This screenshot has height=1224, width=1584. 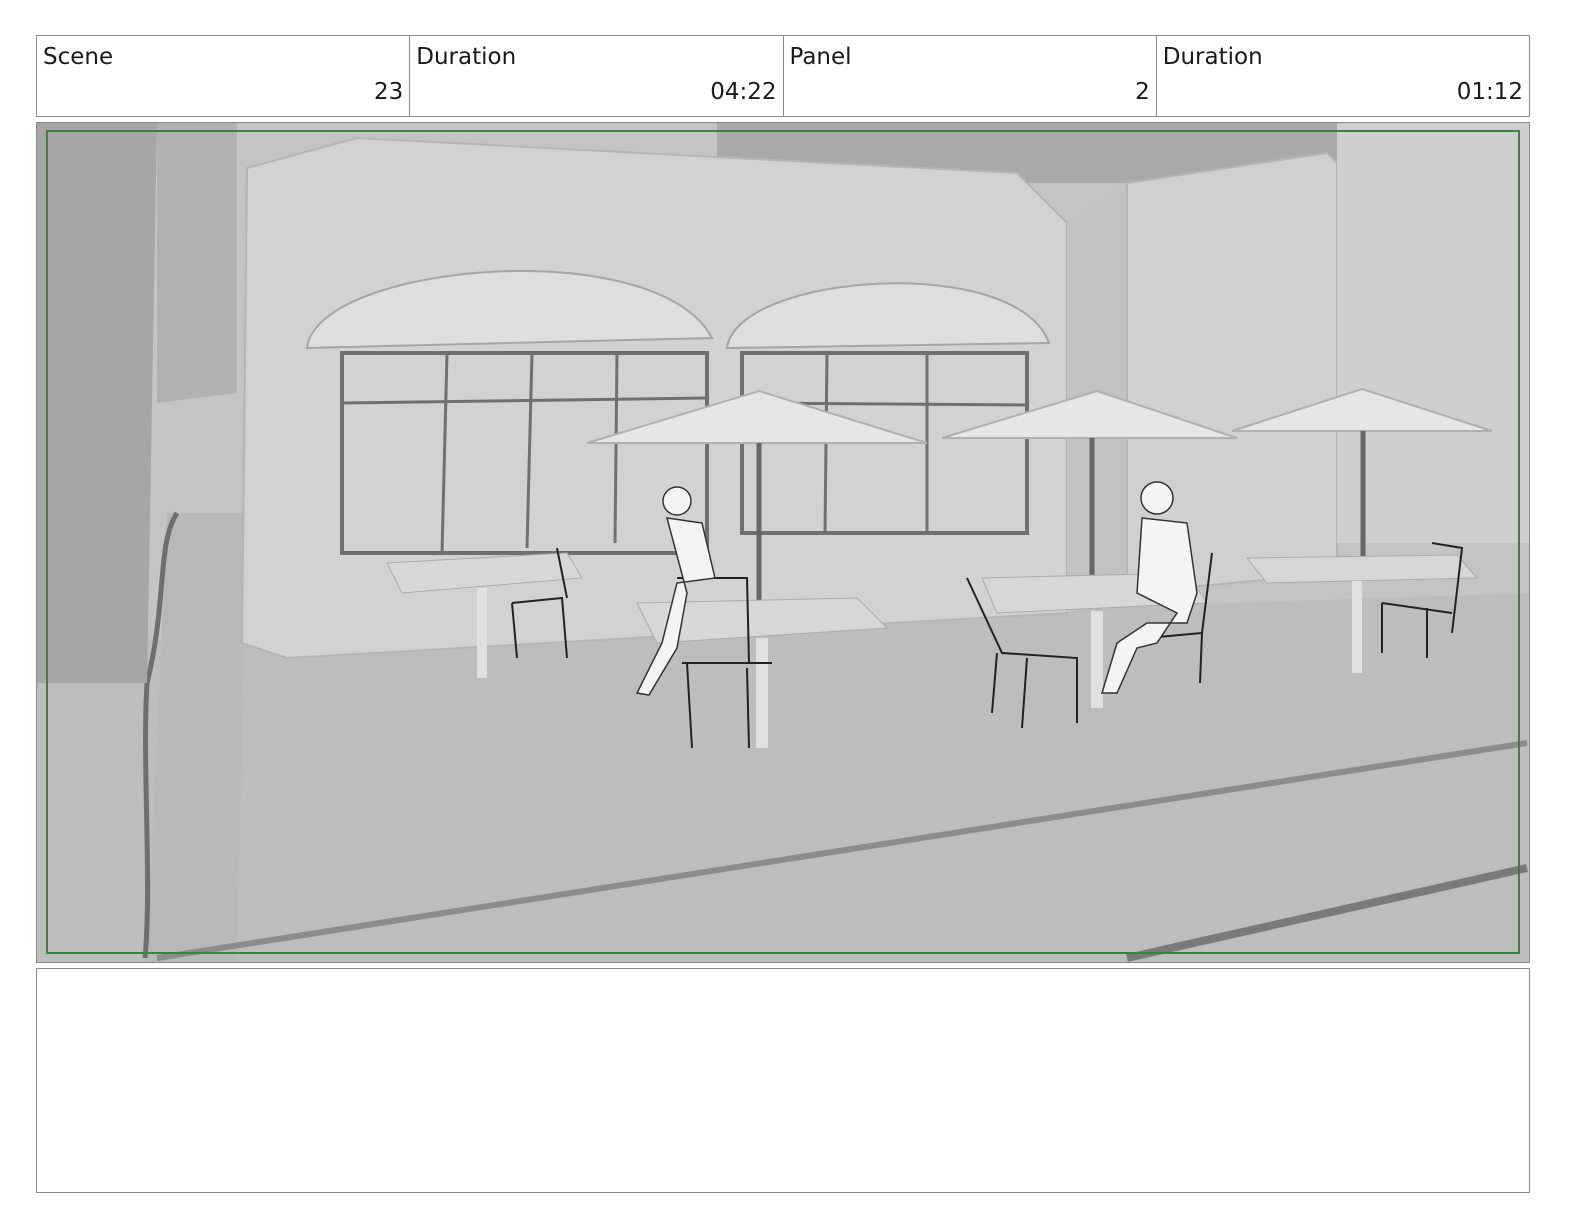 What do you see at coordinates (970, 76) in the screenshot?
I see `panel-field: Panel 2` at bounding box center [970, 76].